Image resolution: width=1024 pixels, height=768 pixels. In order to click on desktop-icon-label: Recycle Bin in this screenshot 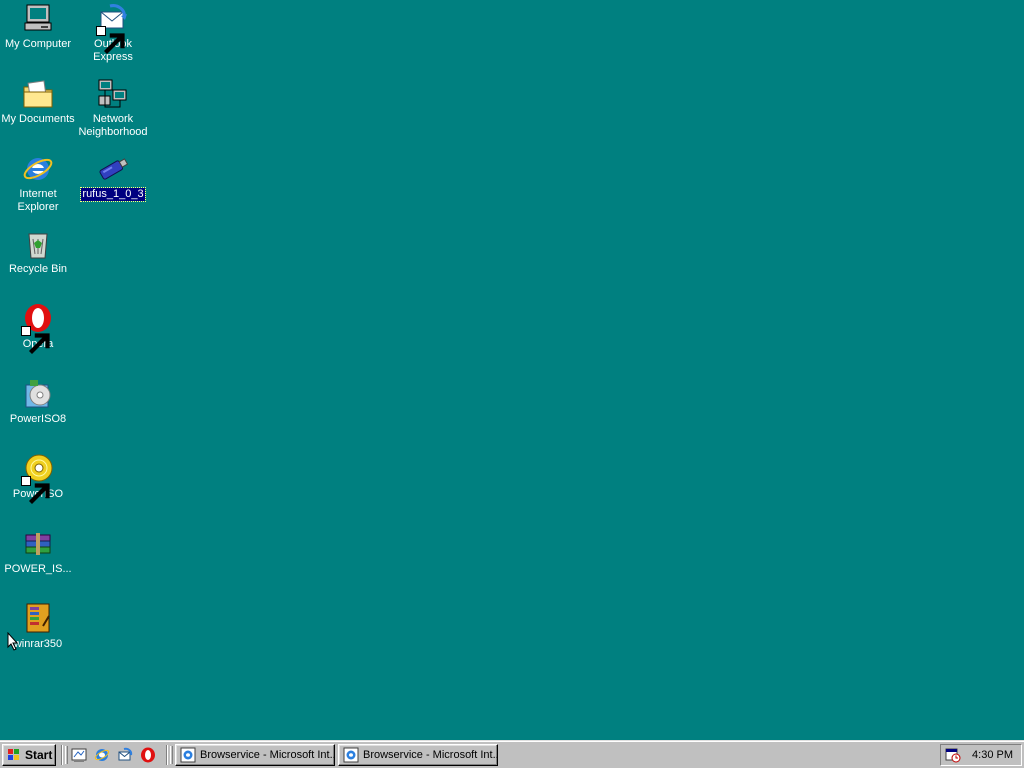, I will do `click(38, 269)`.